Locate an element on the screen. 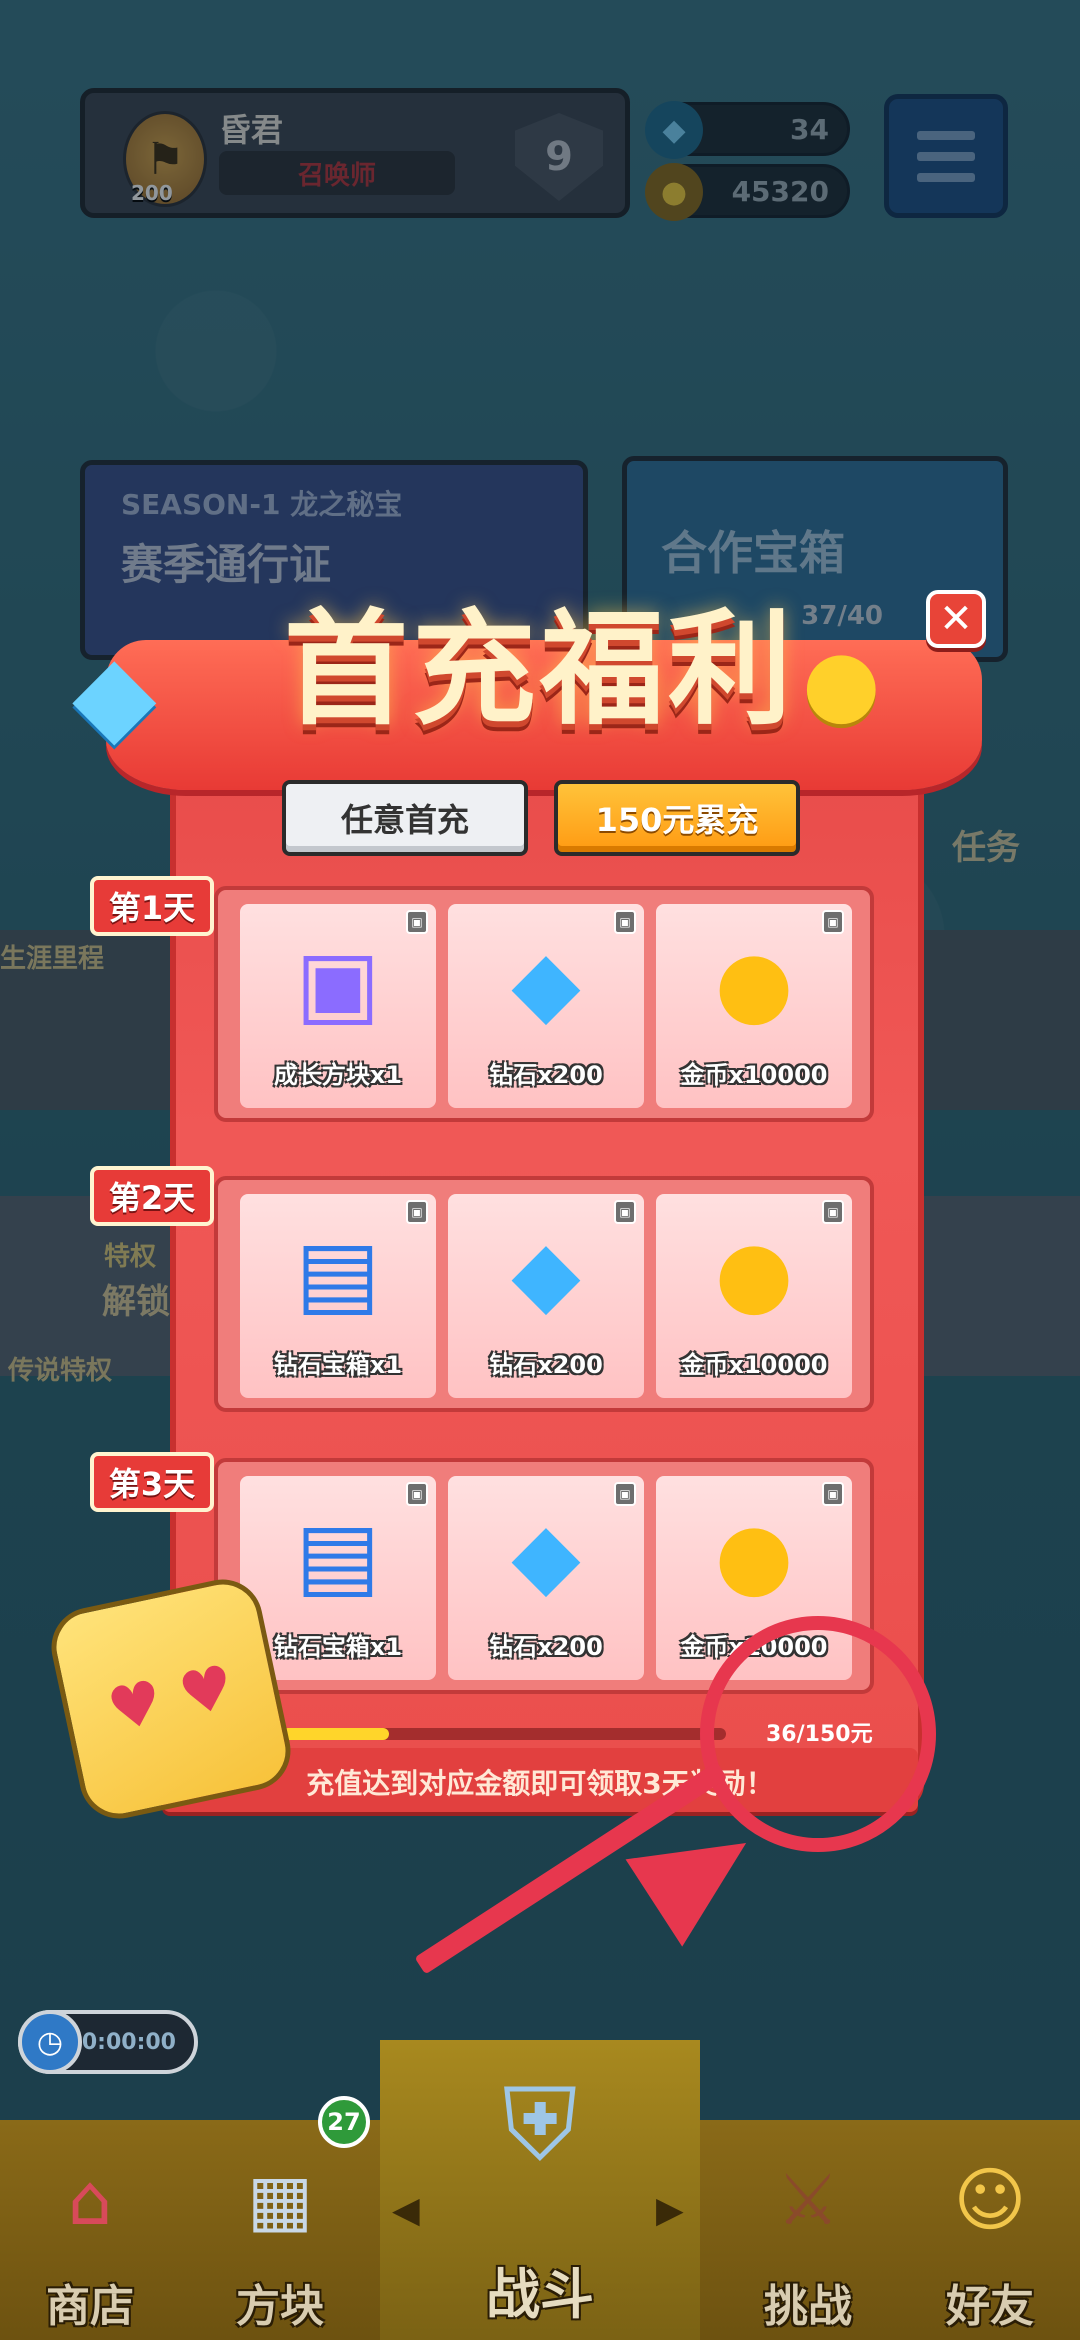  nav-label: 方块 is located at coordinates (280, 2306).